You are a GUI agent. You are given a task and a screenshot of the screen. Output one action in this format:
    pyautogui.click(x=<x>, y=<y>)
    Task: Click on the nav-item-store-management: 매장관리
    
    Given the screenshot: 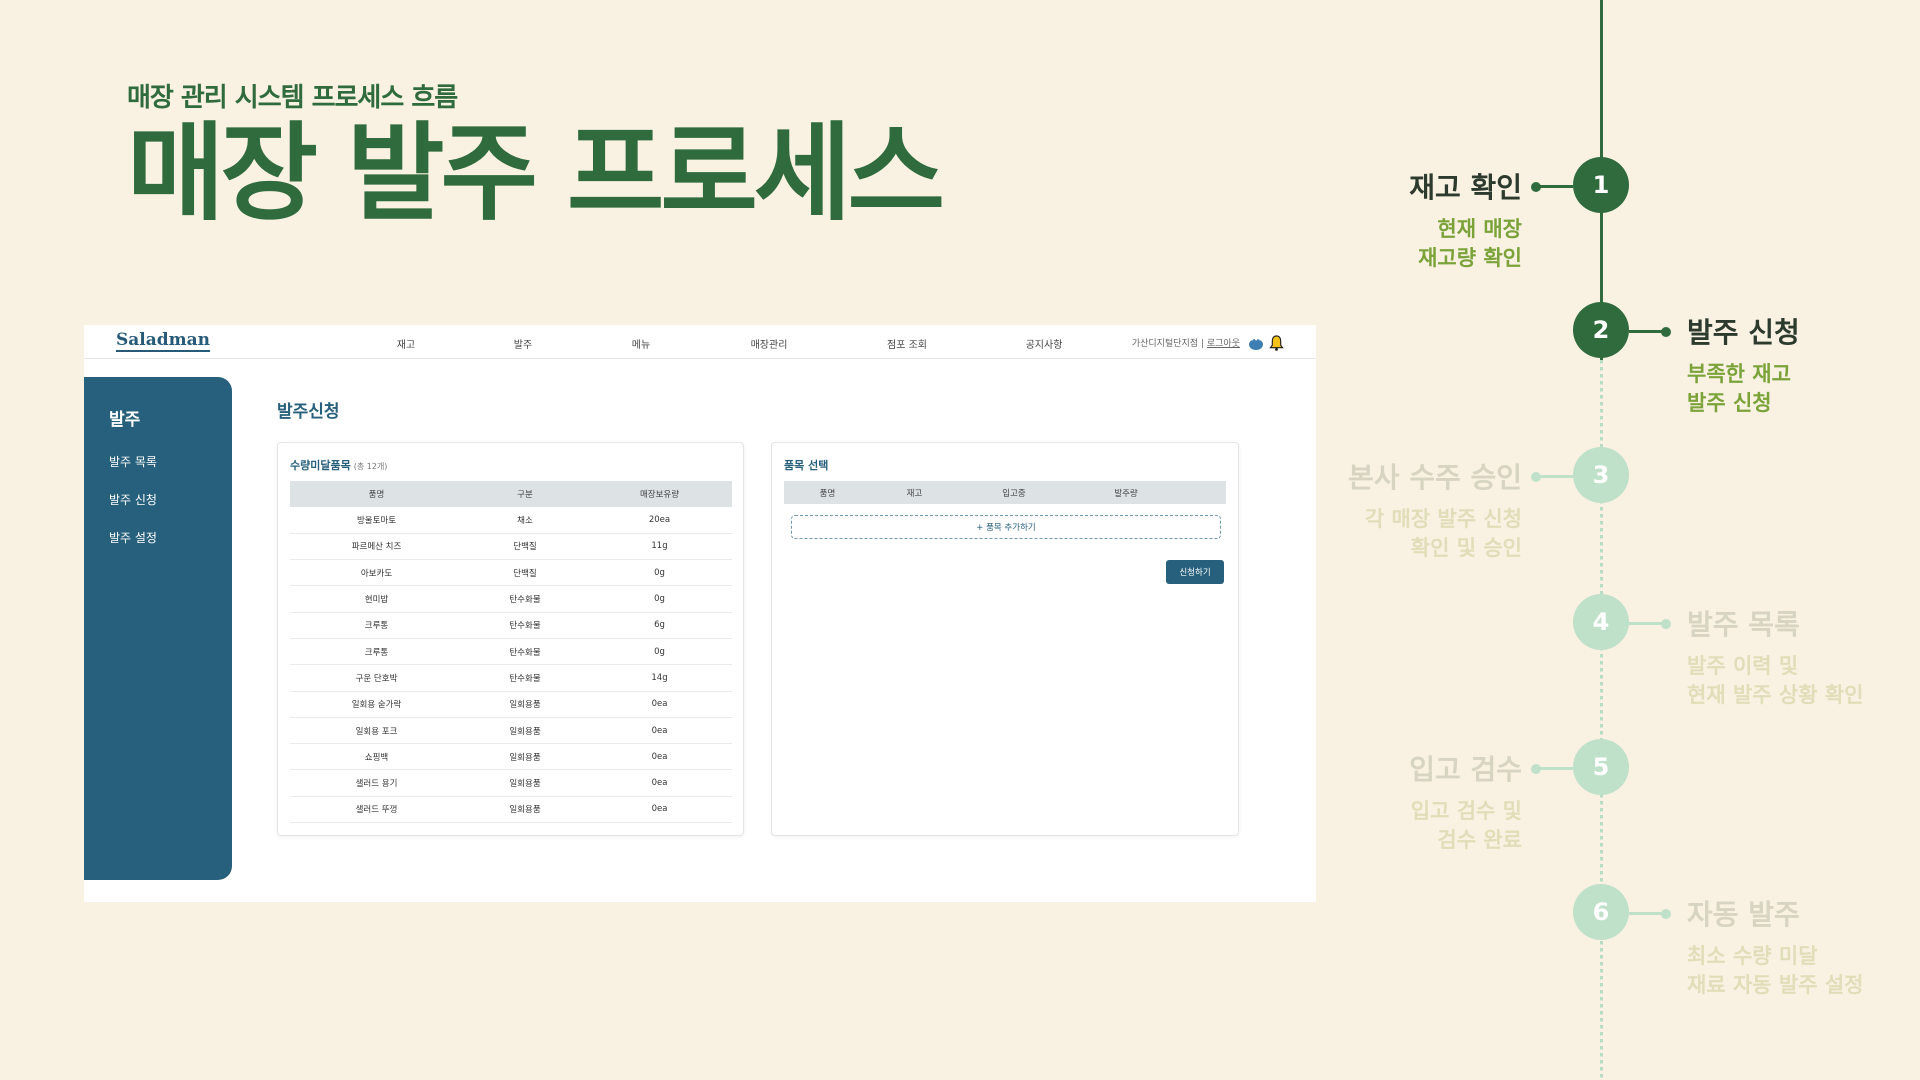 What is the action you would take?
    pyautogui.click(x=769, y=343)
    